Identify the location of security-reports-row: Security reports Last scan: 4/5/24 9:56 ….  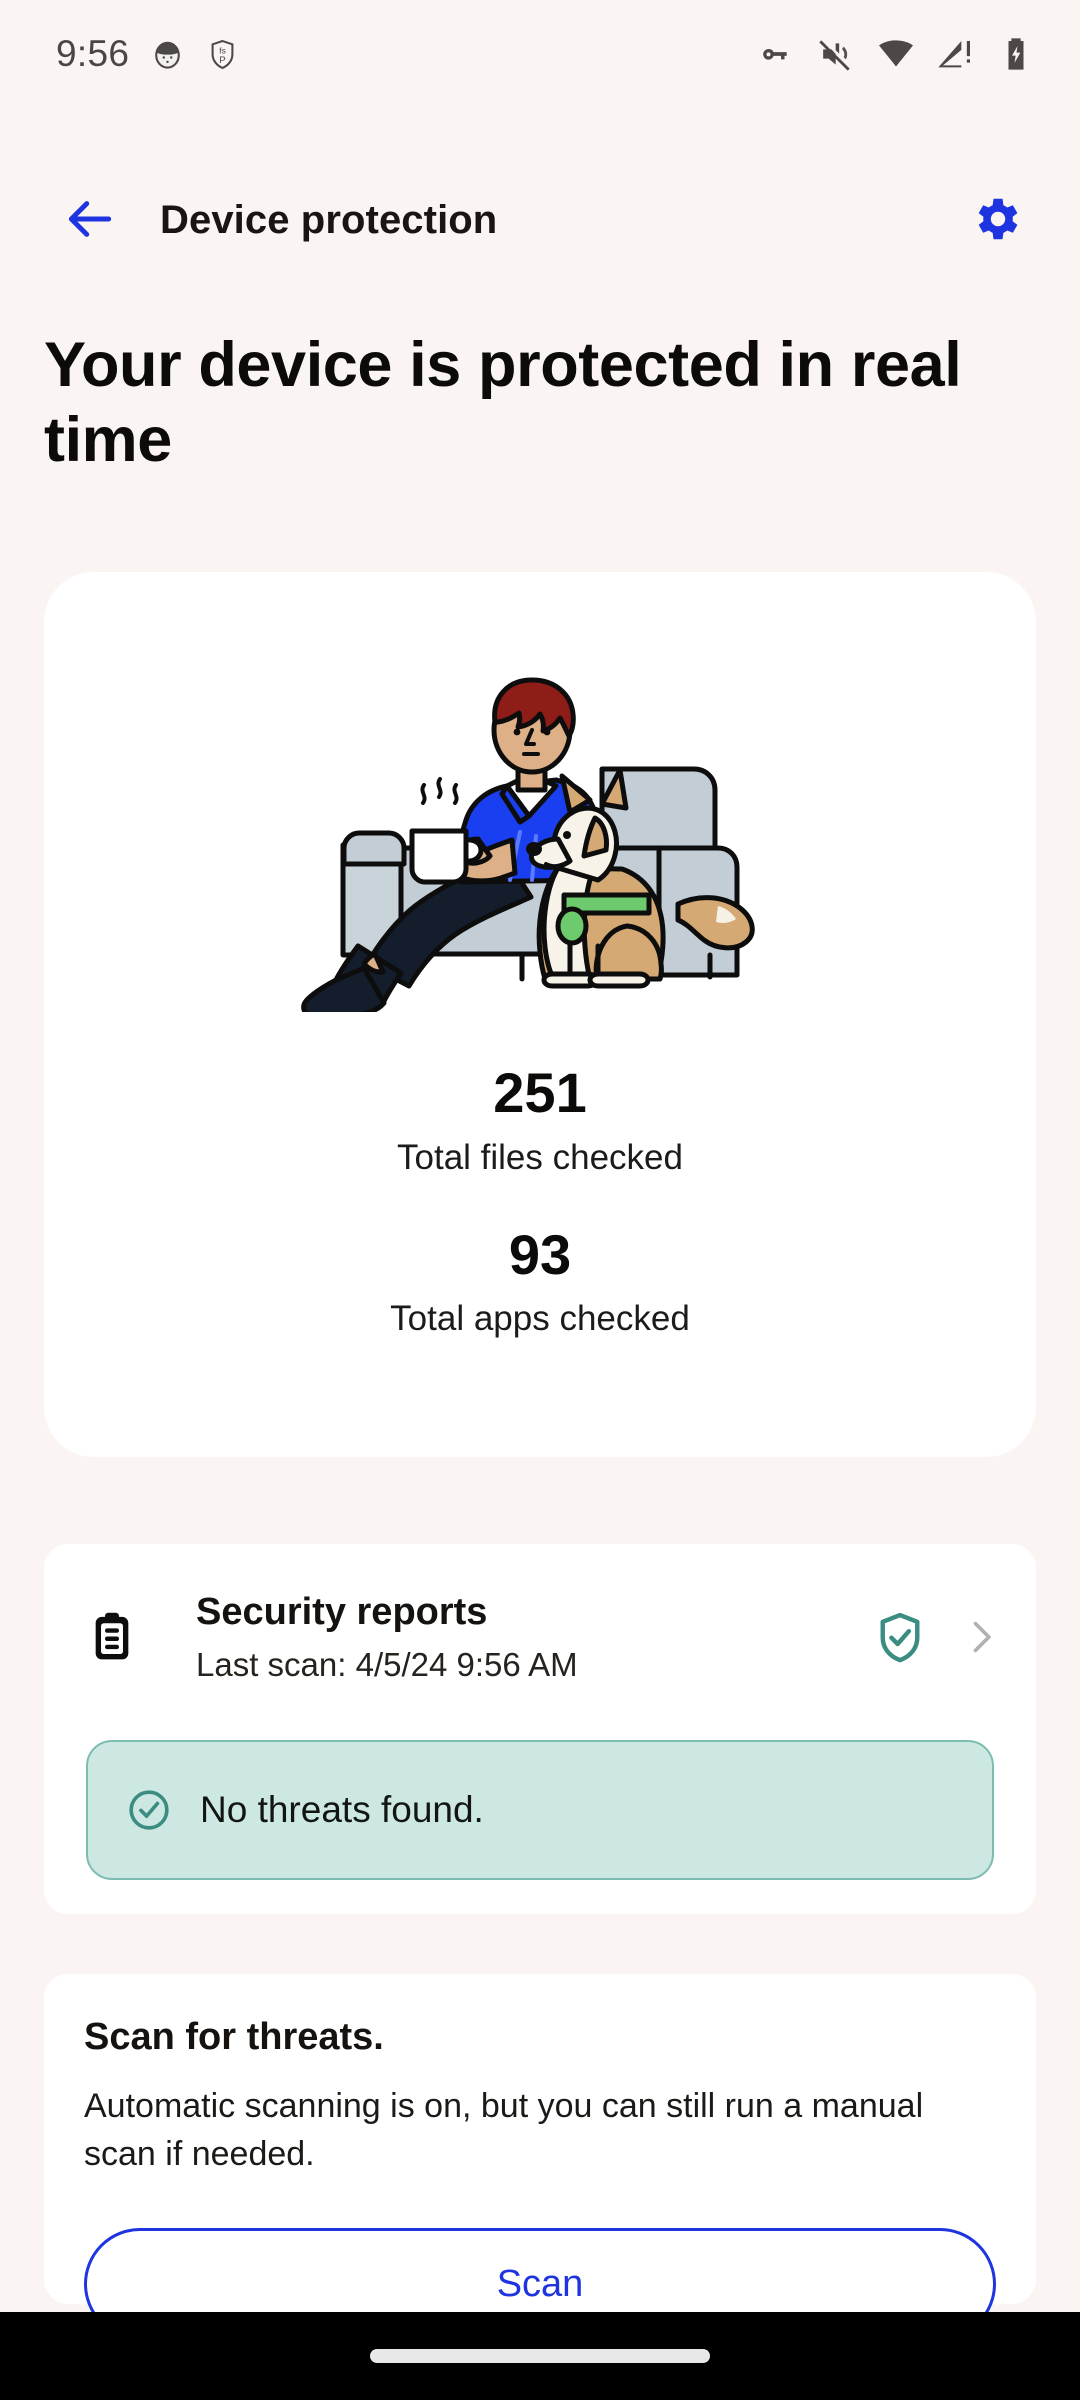
(540, 1637).